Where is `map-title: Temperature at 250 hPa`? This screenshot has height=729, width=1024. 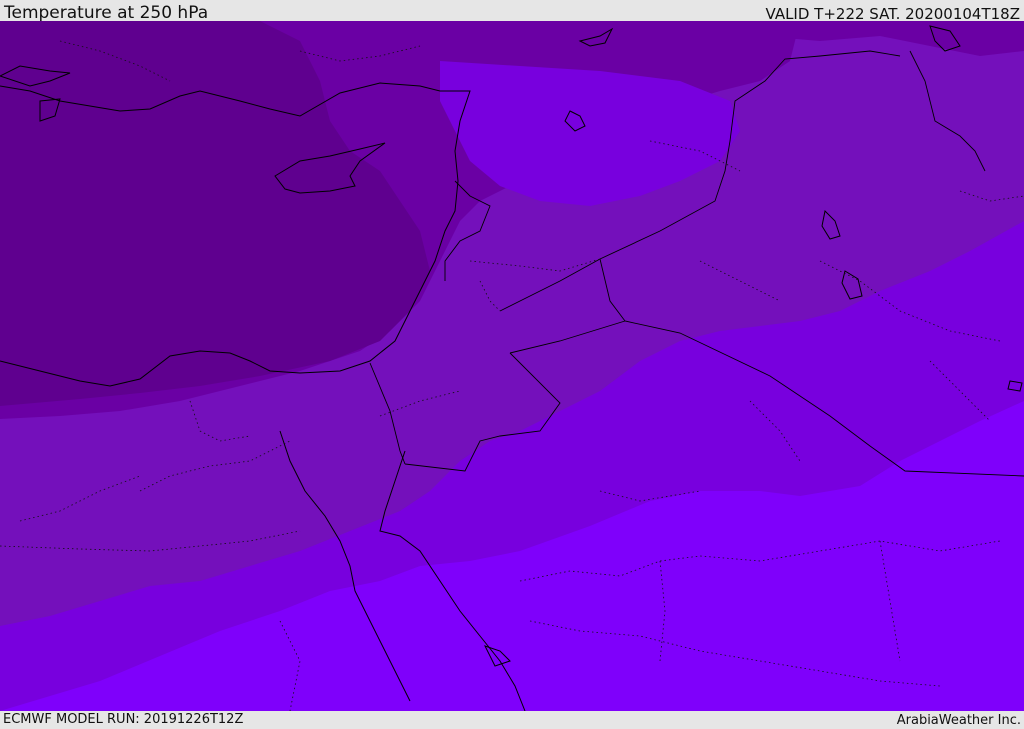 map-title: Temperature at 250 hPa is located at coordinates (106, 13).